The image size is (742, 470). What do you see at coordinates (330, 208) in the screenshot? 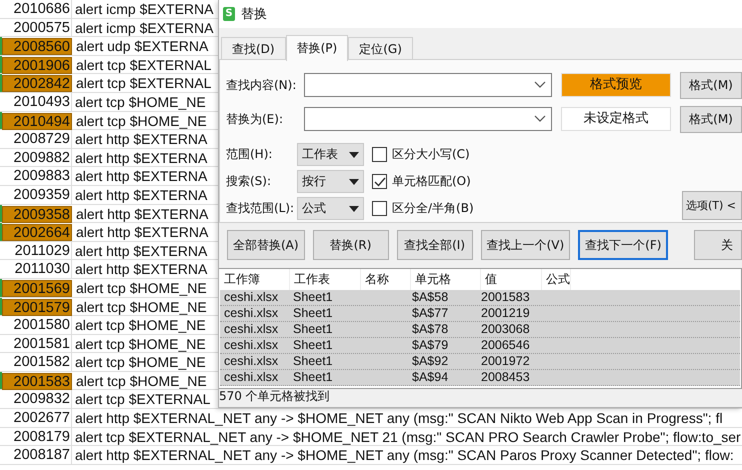
I see `dropdown: 公式` at bounding box center [330, 208].